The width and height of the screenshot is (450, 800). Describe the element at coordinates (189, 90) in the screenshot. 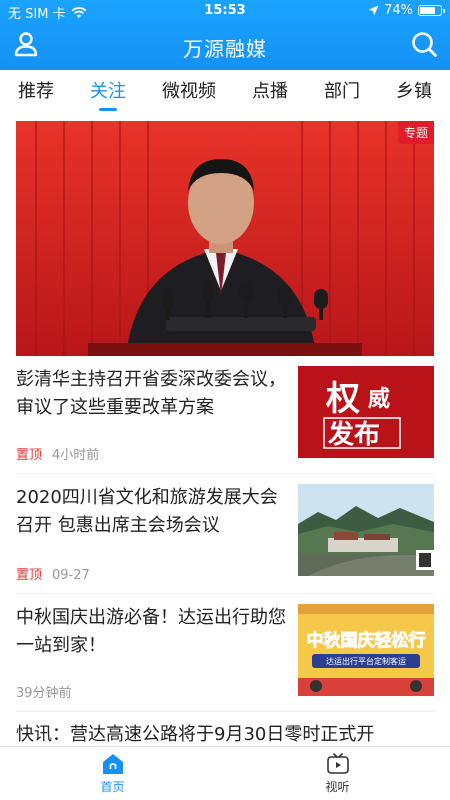

I see `tab-micro-video: 微视频` at that location.